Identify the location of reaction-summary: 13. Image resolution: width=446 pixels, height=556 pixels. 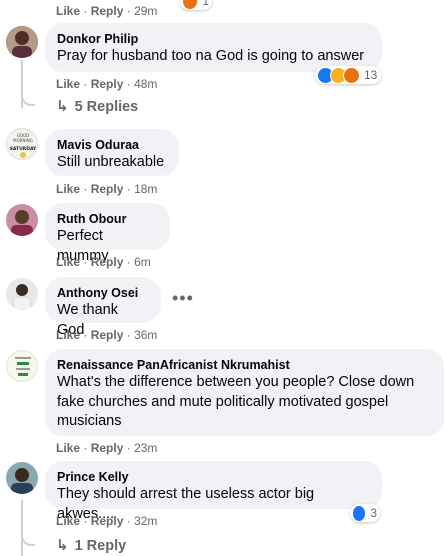
(348, 75).